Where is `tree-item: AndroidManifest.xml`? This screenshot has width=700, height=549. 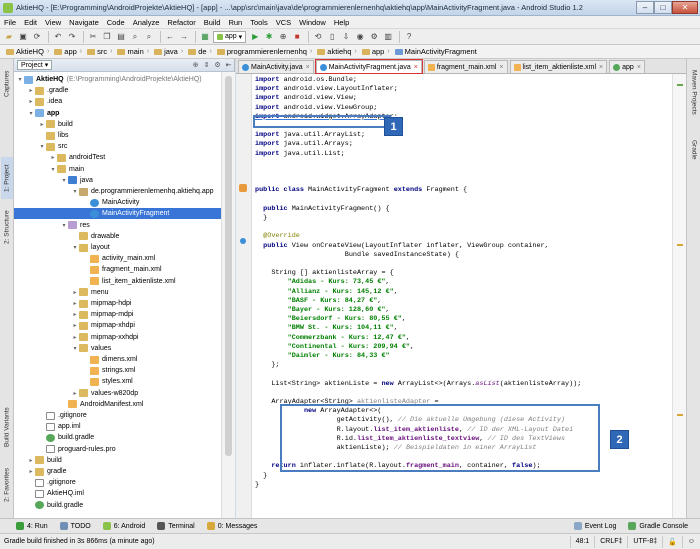
tree-item: AndroidManifest.xml is located at coordinates (117, 404).